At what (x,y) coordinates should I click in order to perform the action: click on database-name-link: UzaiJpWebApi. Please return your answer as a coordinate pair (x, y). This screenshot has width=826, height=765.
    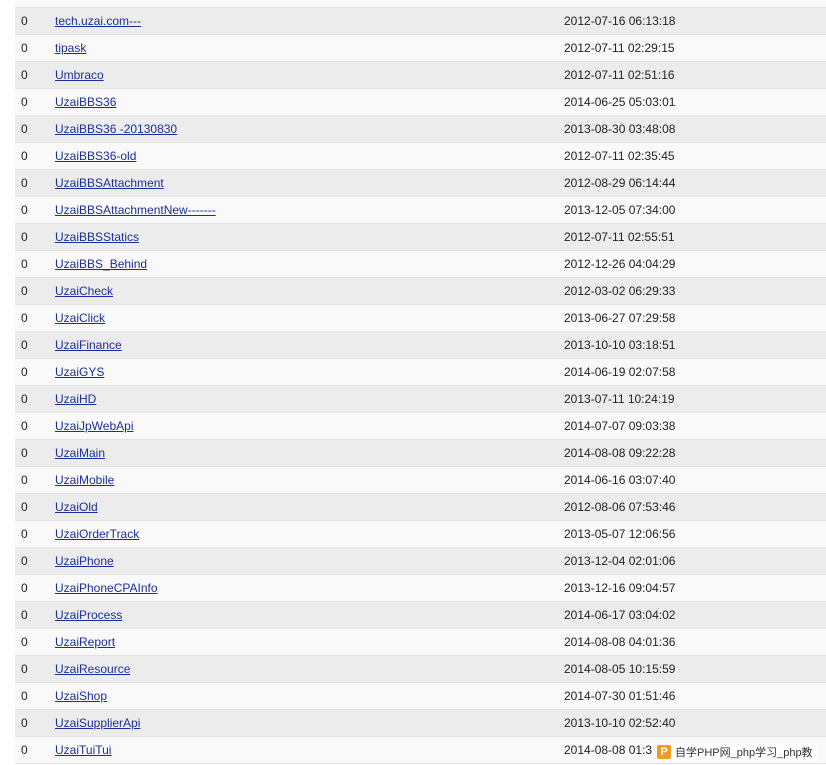
    Looking at the image, I should click on (94, 426).